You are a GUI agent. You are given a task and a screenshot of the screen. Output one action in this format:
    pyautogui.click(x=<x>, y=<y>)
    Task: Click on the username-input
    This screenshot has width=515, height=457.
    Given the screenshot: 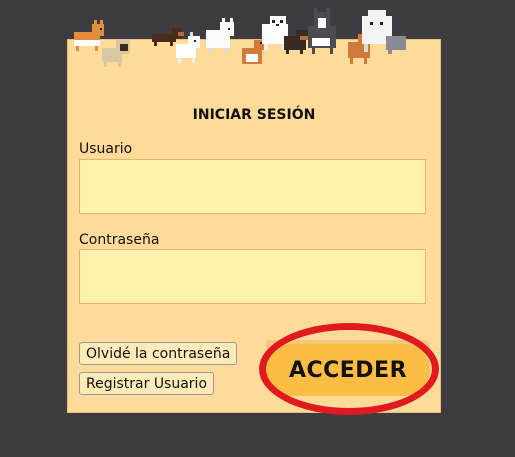 What is the action you would take?
    pyautogui.click(x=252, y=186)
    